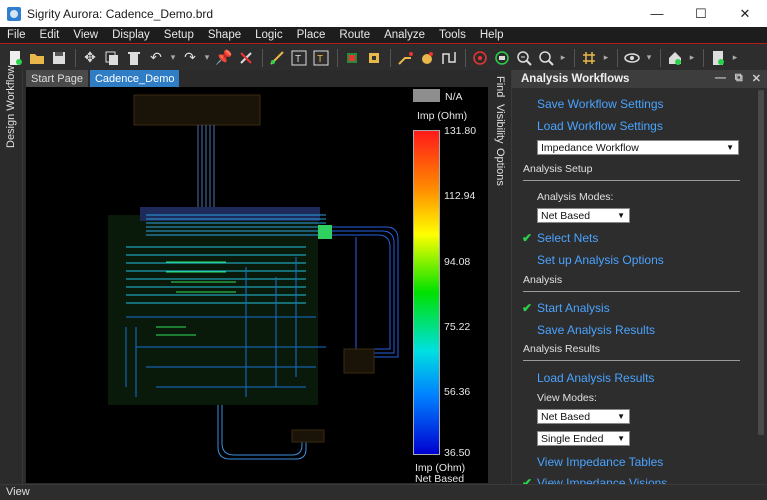  Describe the element at coordinates (15, 58) in the screenshot. I see `new-icon` at that location.